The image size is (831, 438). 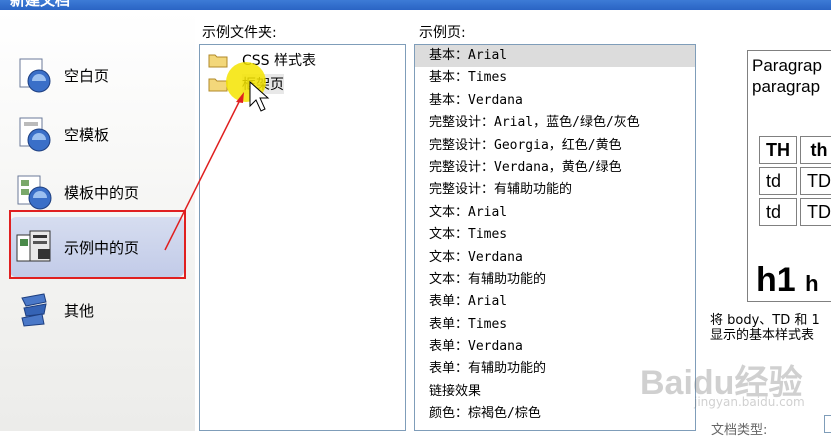 What do you see at coordinates (555, 213) in the screenshot?
I see `page-item: 文本：Arial` at bounding box center [555, 213].